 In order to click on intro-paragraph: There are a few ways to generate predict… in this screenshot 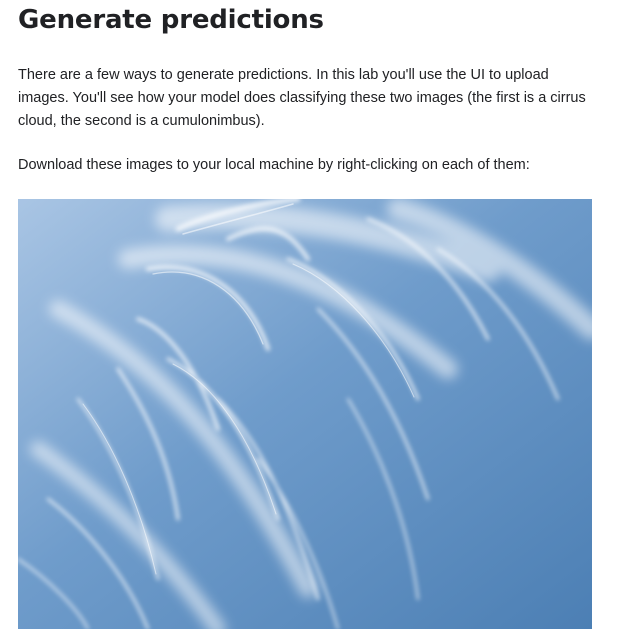, I will do `click(302, 98)`.